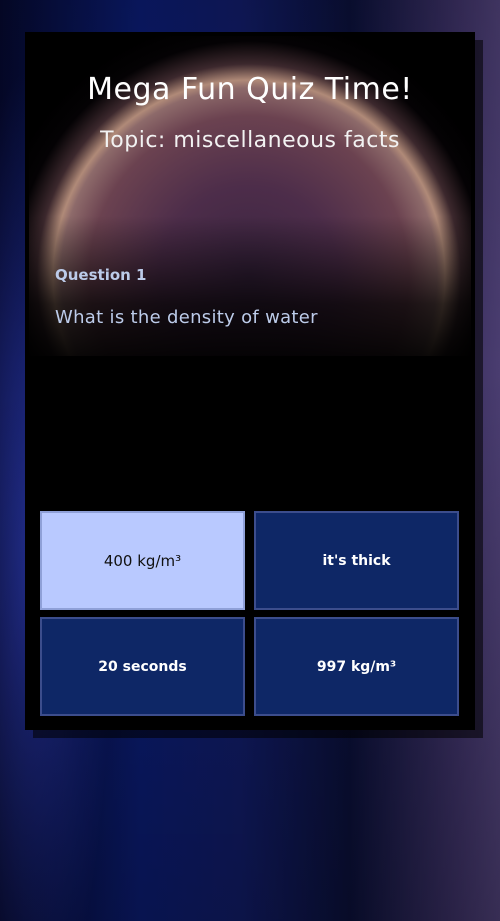 The height and width of the screenshot is (921, 500). Describe the element at coordinates (142, 666) in the screenshot. I see `answer-button-3: 20 seconds` at that location.